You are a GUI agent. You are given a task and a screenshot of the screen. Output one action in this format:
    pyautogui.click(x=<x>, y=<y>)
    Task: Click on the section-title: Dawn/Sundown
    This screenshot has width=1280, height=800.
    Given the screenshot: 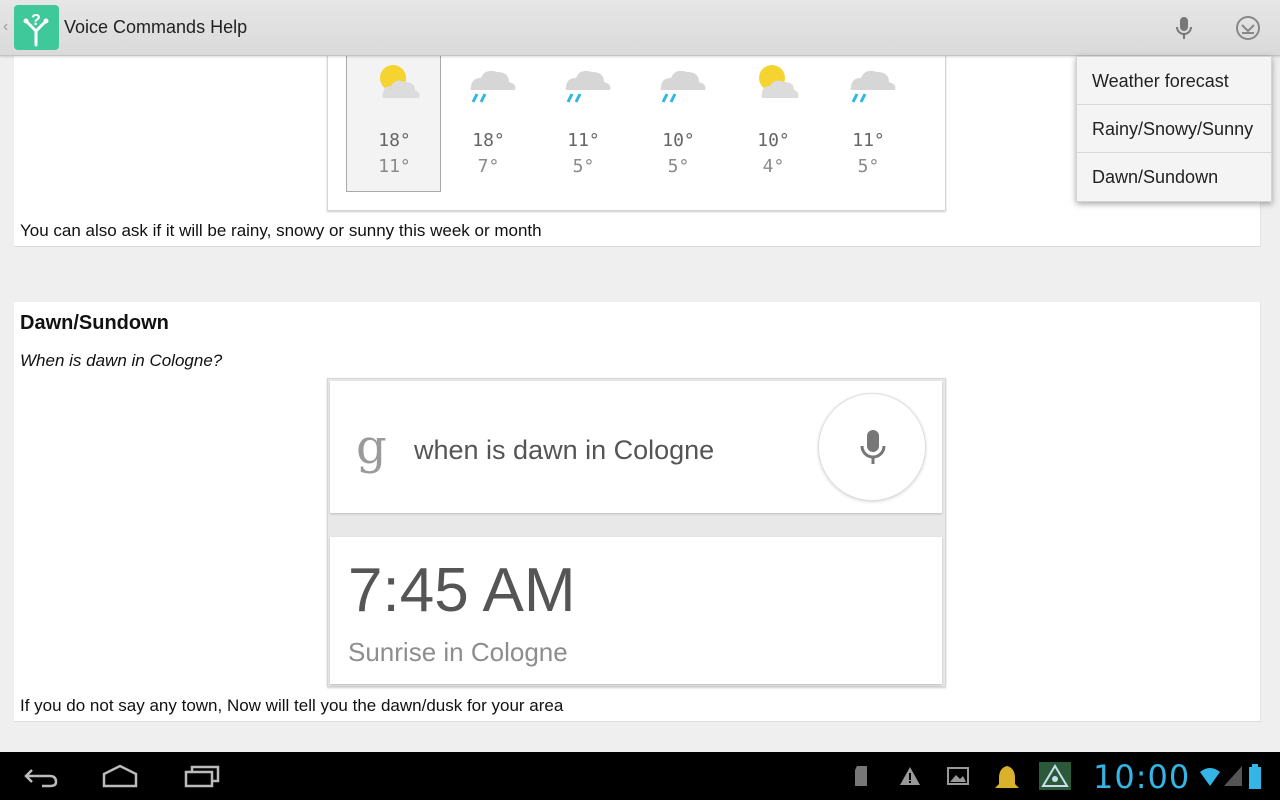 What is the action you would take?
    pyautogui.click(x=94, y=323)
    